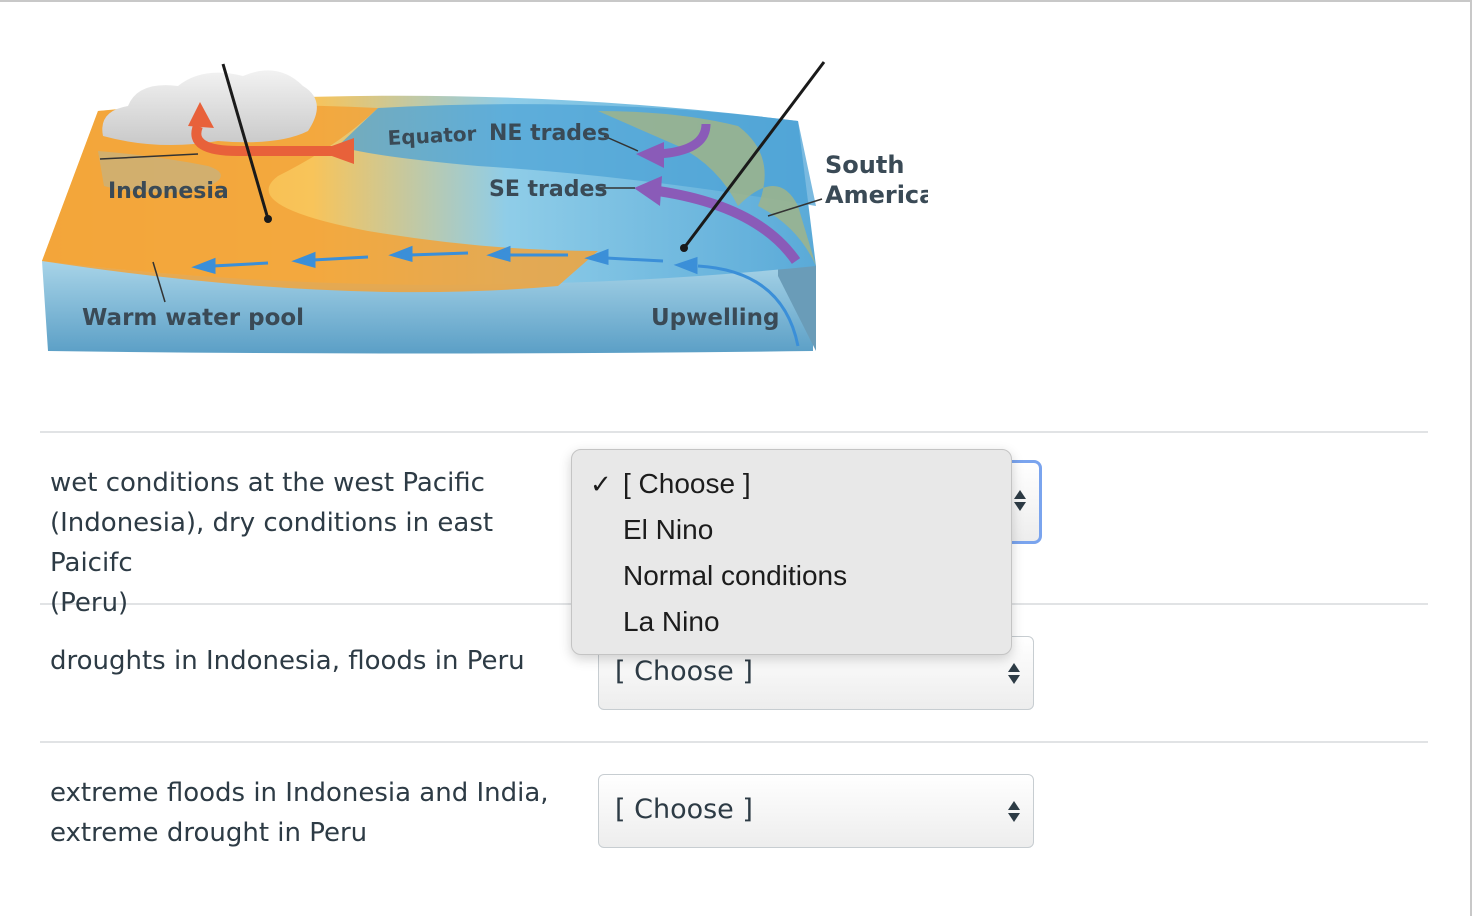 The width and height of the screenshot is (1472, 916). I want to click on dropdown-option-choose: ✓ [ Choose ], so click(792, 484).